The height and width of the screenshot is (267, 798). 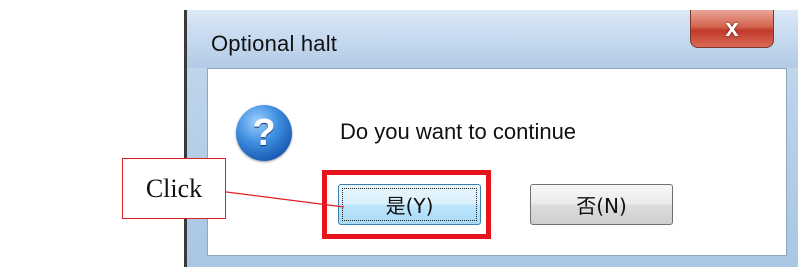 What do you see at coordinates (406, 204) in the screenshot?
I see `highlight-box` at bounding box center [406, 204].